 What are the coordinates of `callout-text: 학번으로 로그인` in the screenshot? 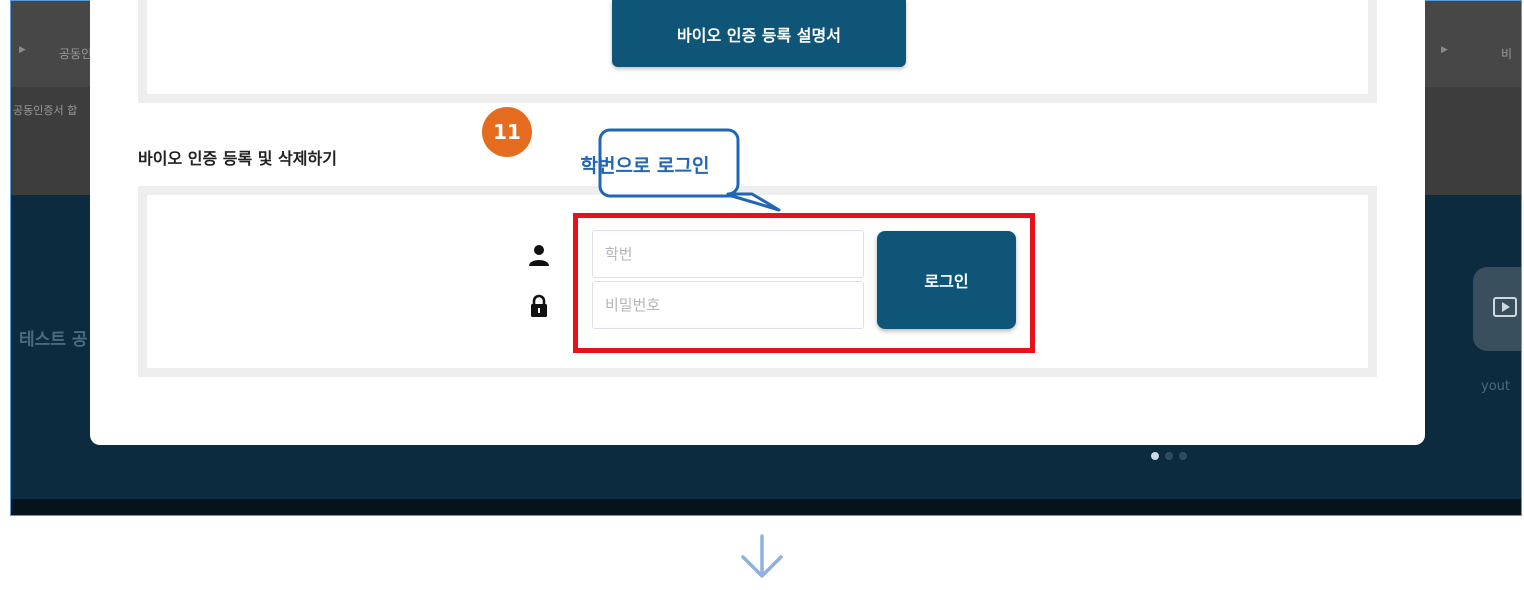 It's located at (645, 166).